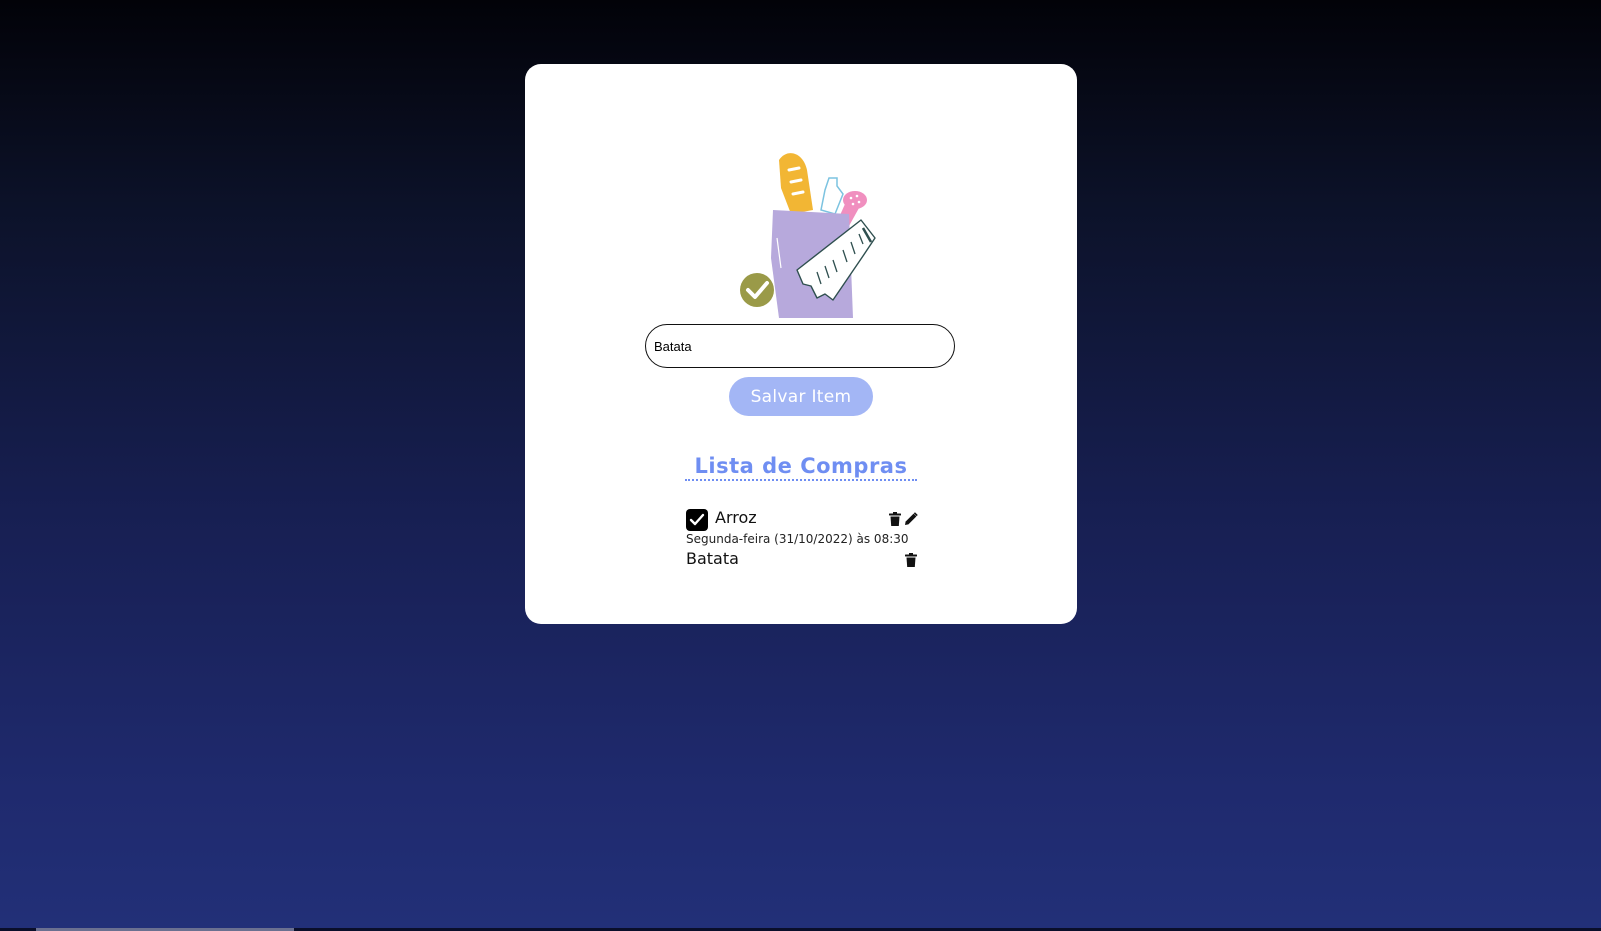  I want to click on list-item: Arroz, so click(802, 519).